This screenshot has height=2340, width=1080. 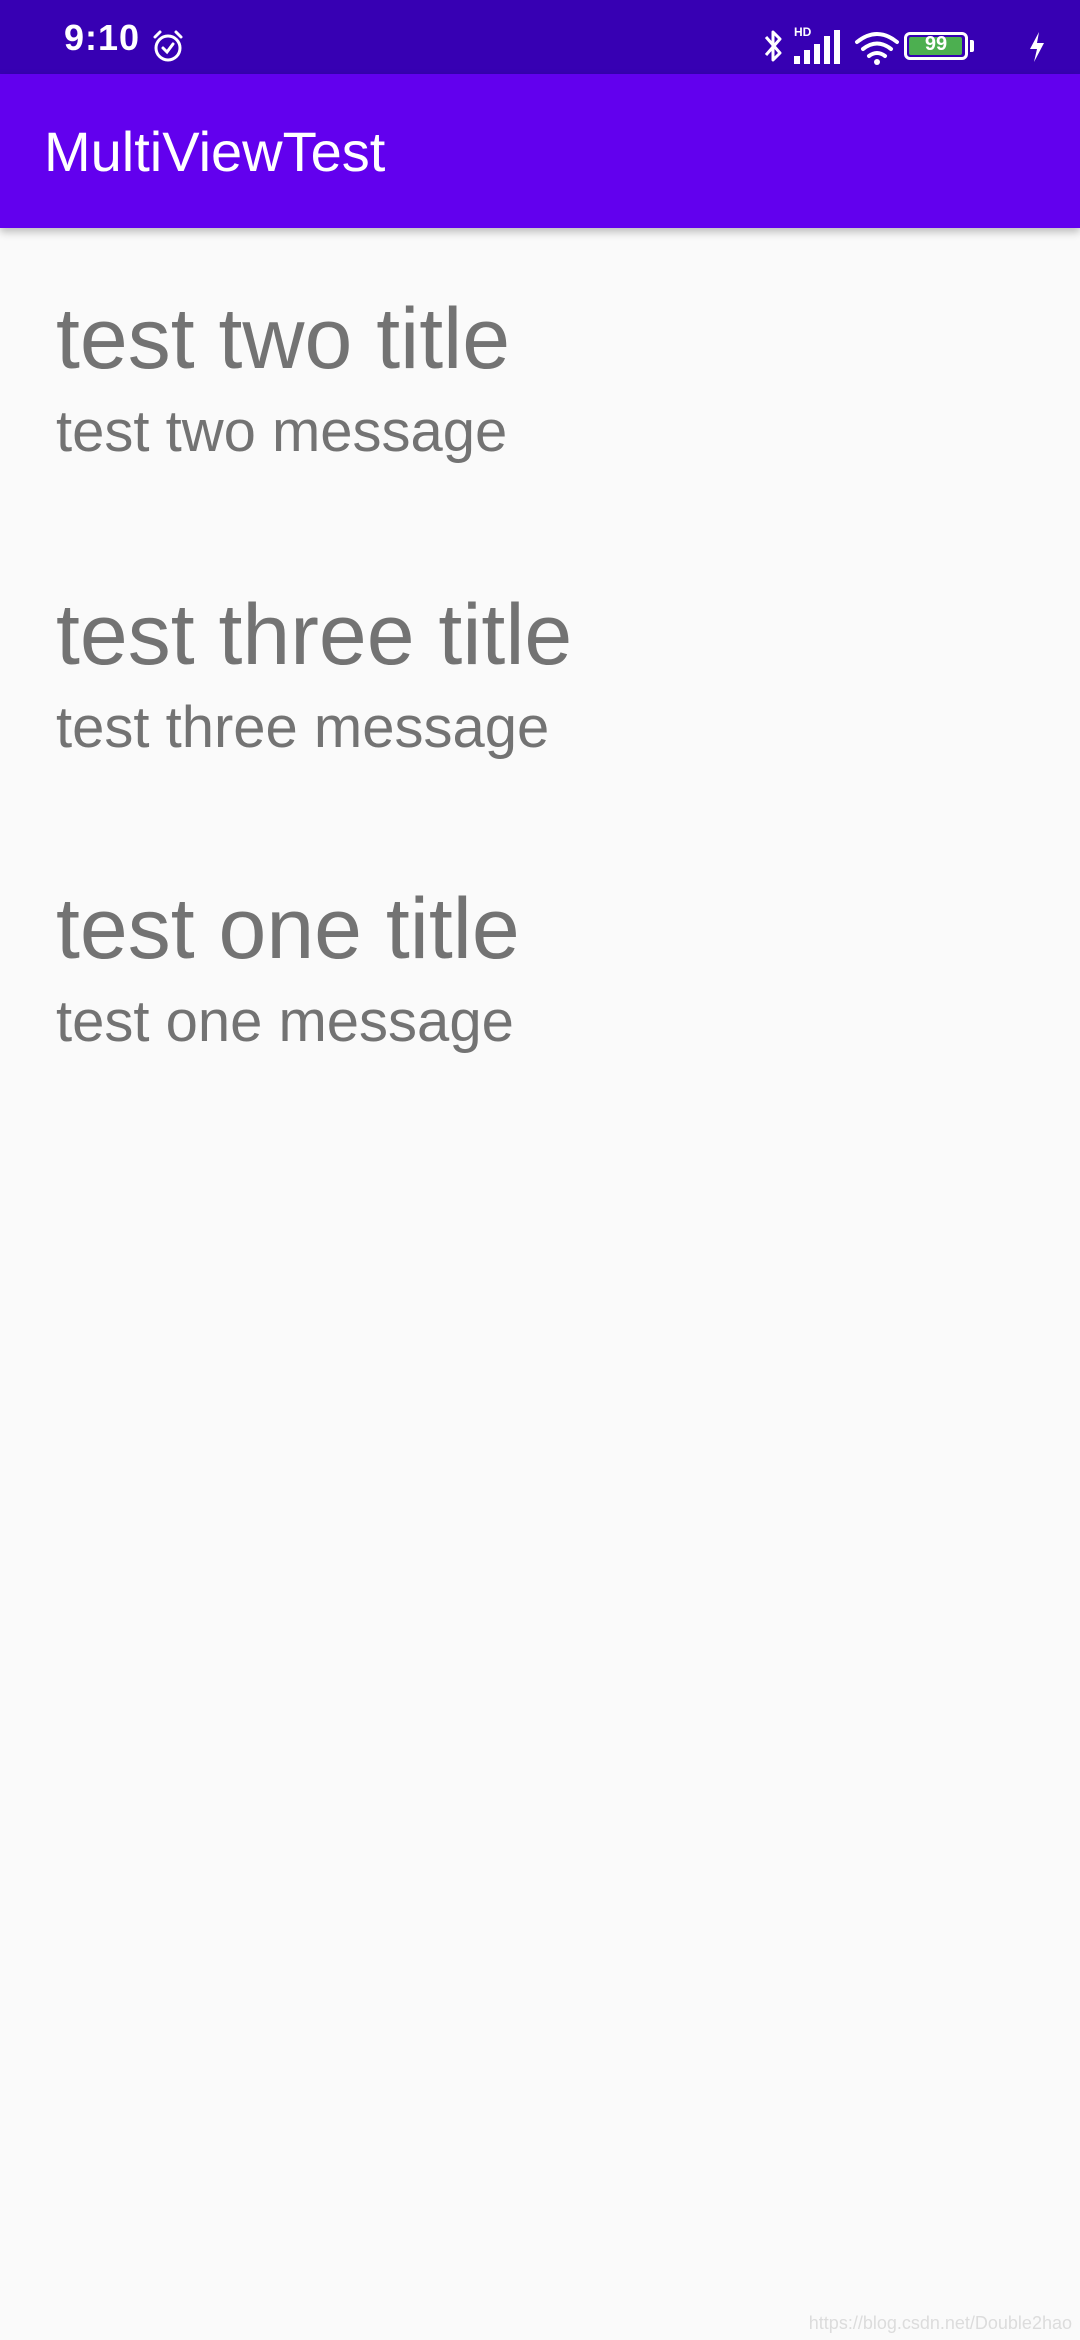 I want to click on battery-tip, so click(x=972, y=46).